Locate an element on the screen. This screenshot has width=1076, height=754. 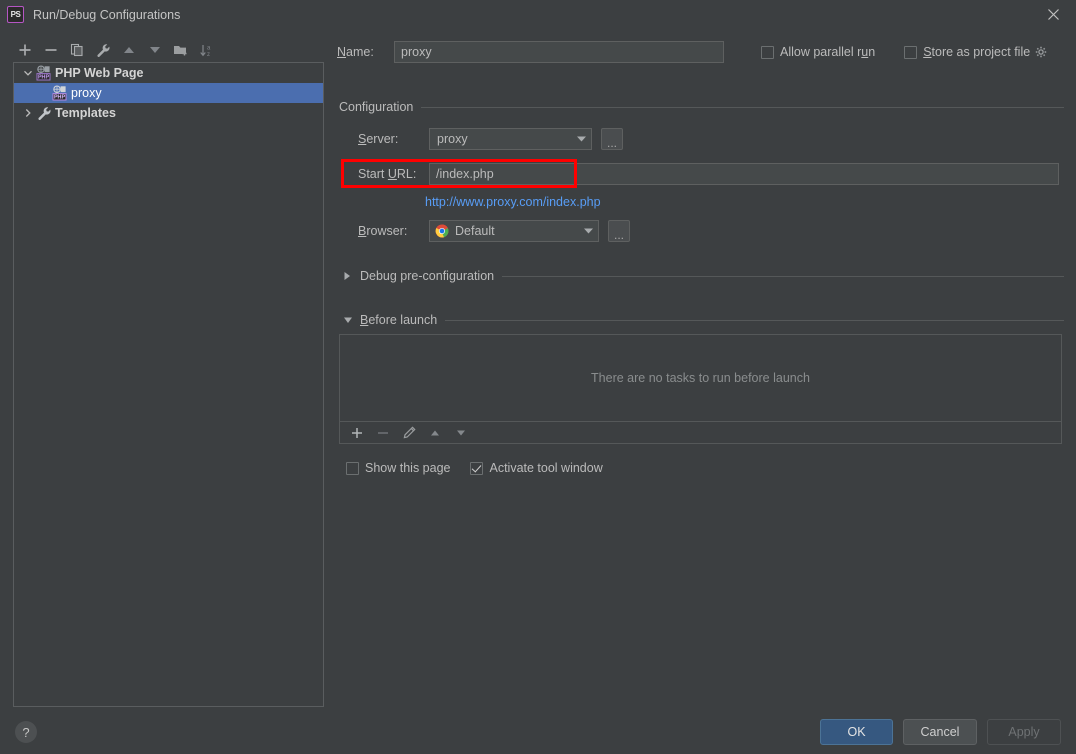
allow-parallel-run-label: Allow parallel run is located at coordinates (828, 52).